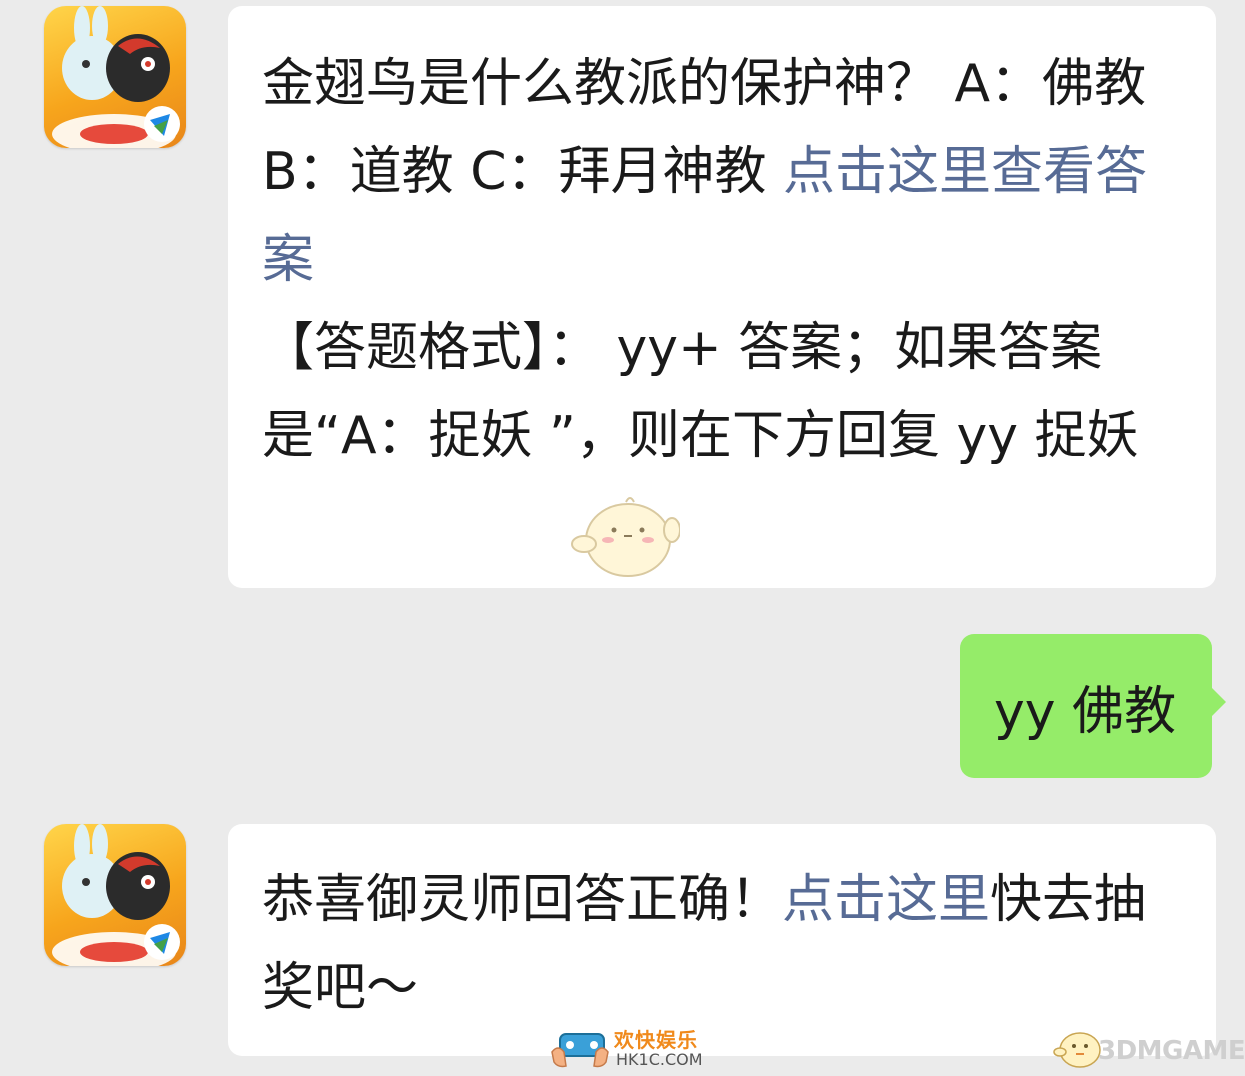  I want to click on outgoing-message-bubble: yy 佛教, so click(1093, 706).